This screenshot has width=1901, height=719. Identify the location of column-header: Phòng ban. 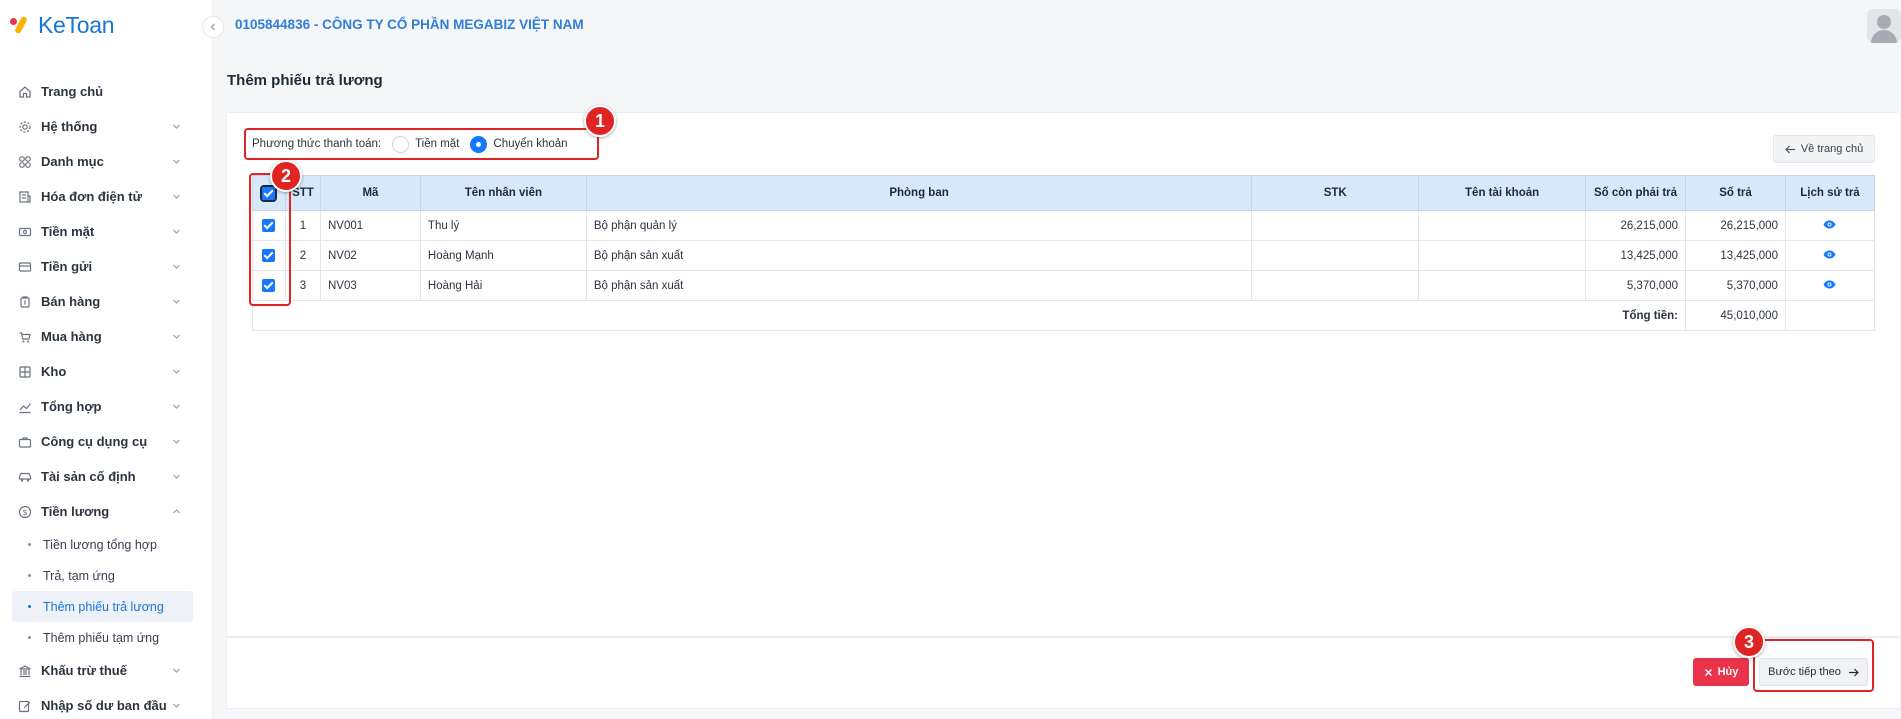
(919, 193).